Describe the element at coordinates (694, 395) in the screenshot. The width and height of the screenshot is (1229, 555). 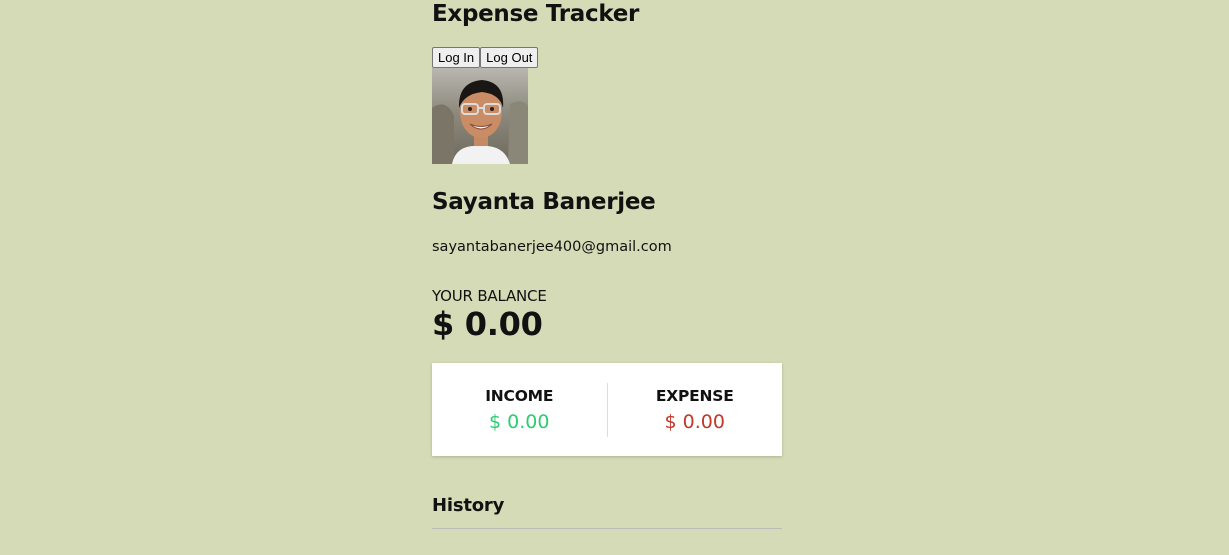
I see `expense-label: Expense` at that location.